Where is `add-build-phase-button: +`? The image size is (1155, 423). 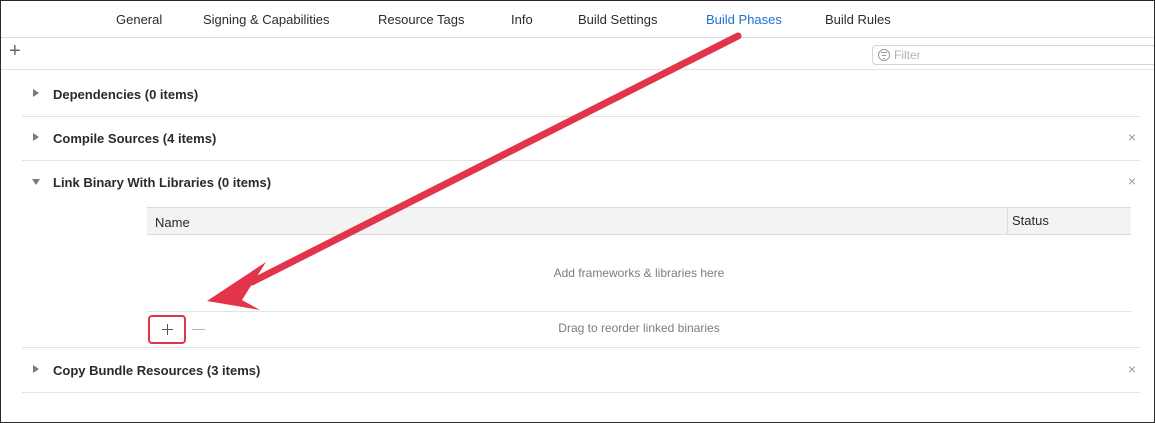 add-build-phase-button: + is located at coordinates (15, 51).